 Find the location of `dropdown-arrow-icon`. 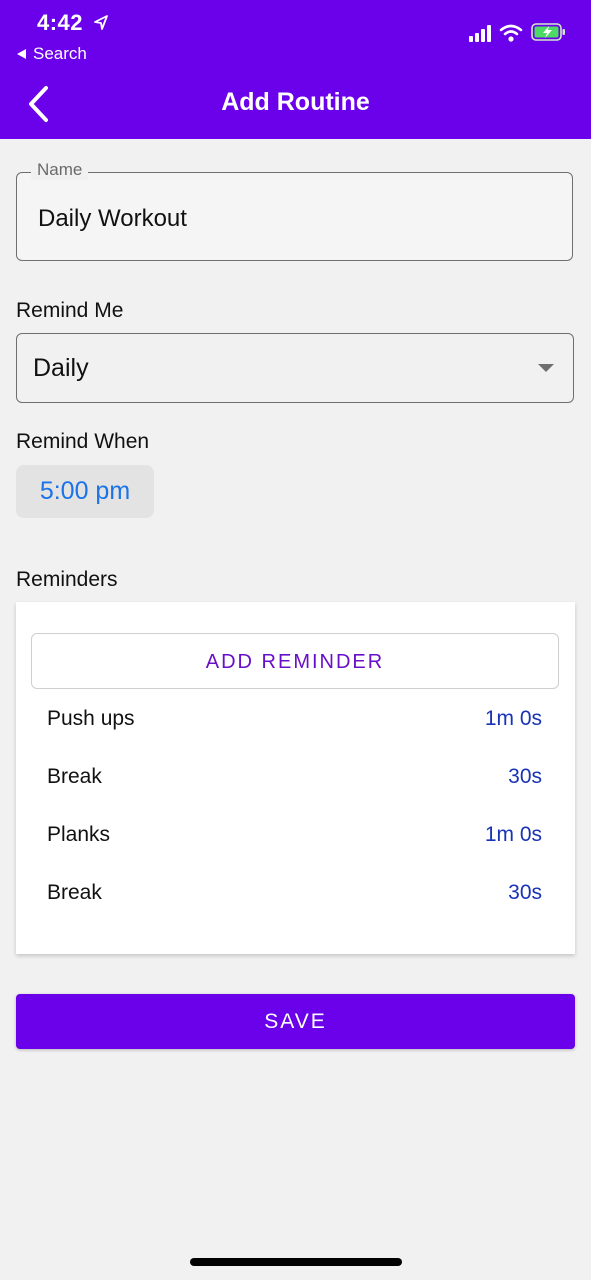

dropdown-arrow-icon is located at coordinates (546, 368).